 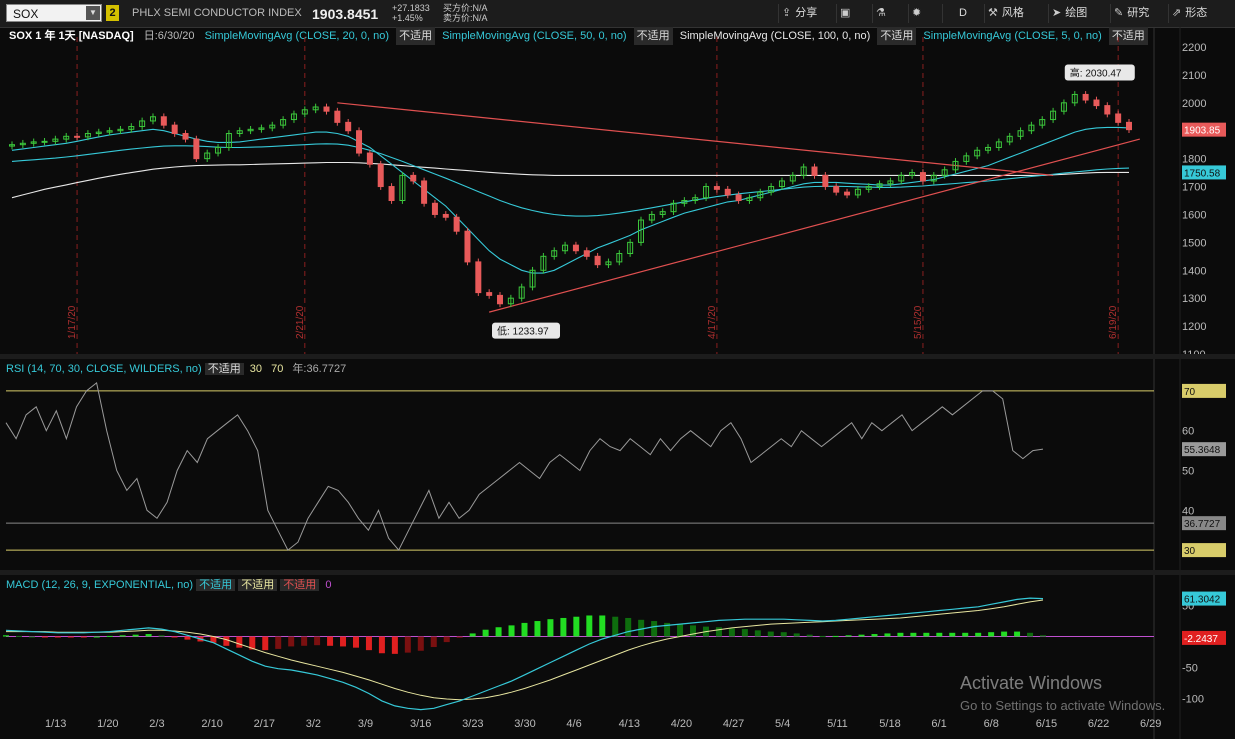 I want to click on date-tick-label: 2/3, so click(x=156, y=724).